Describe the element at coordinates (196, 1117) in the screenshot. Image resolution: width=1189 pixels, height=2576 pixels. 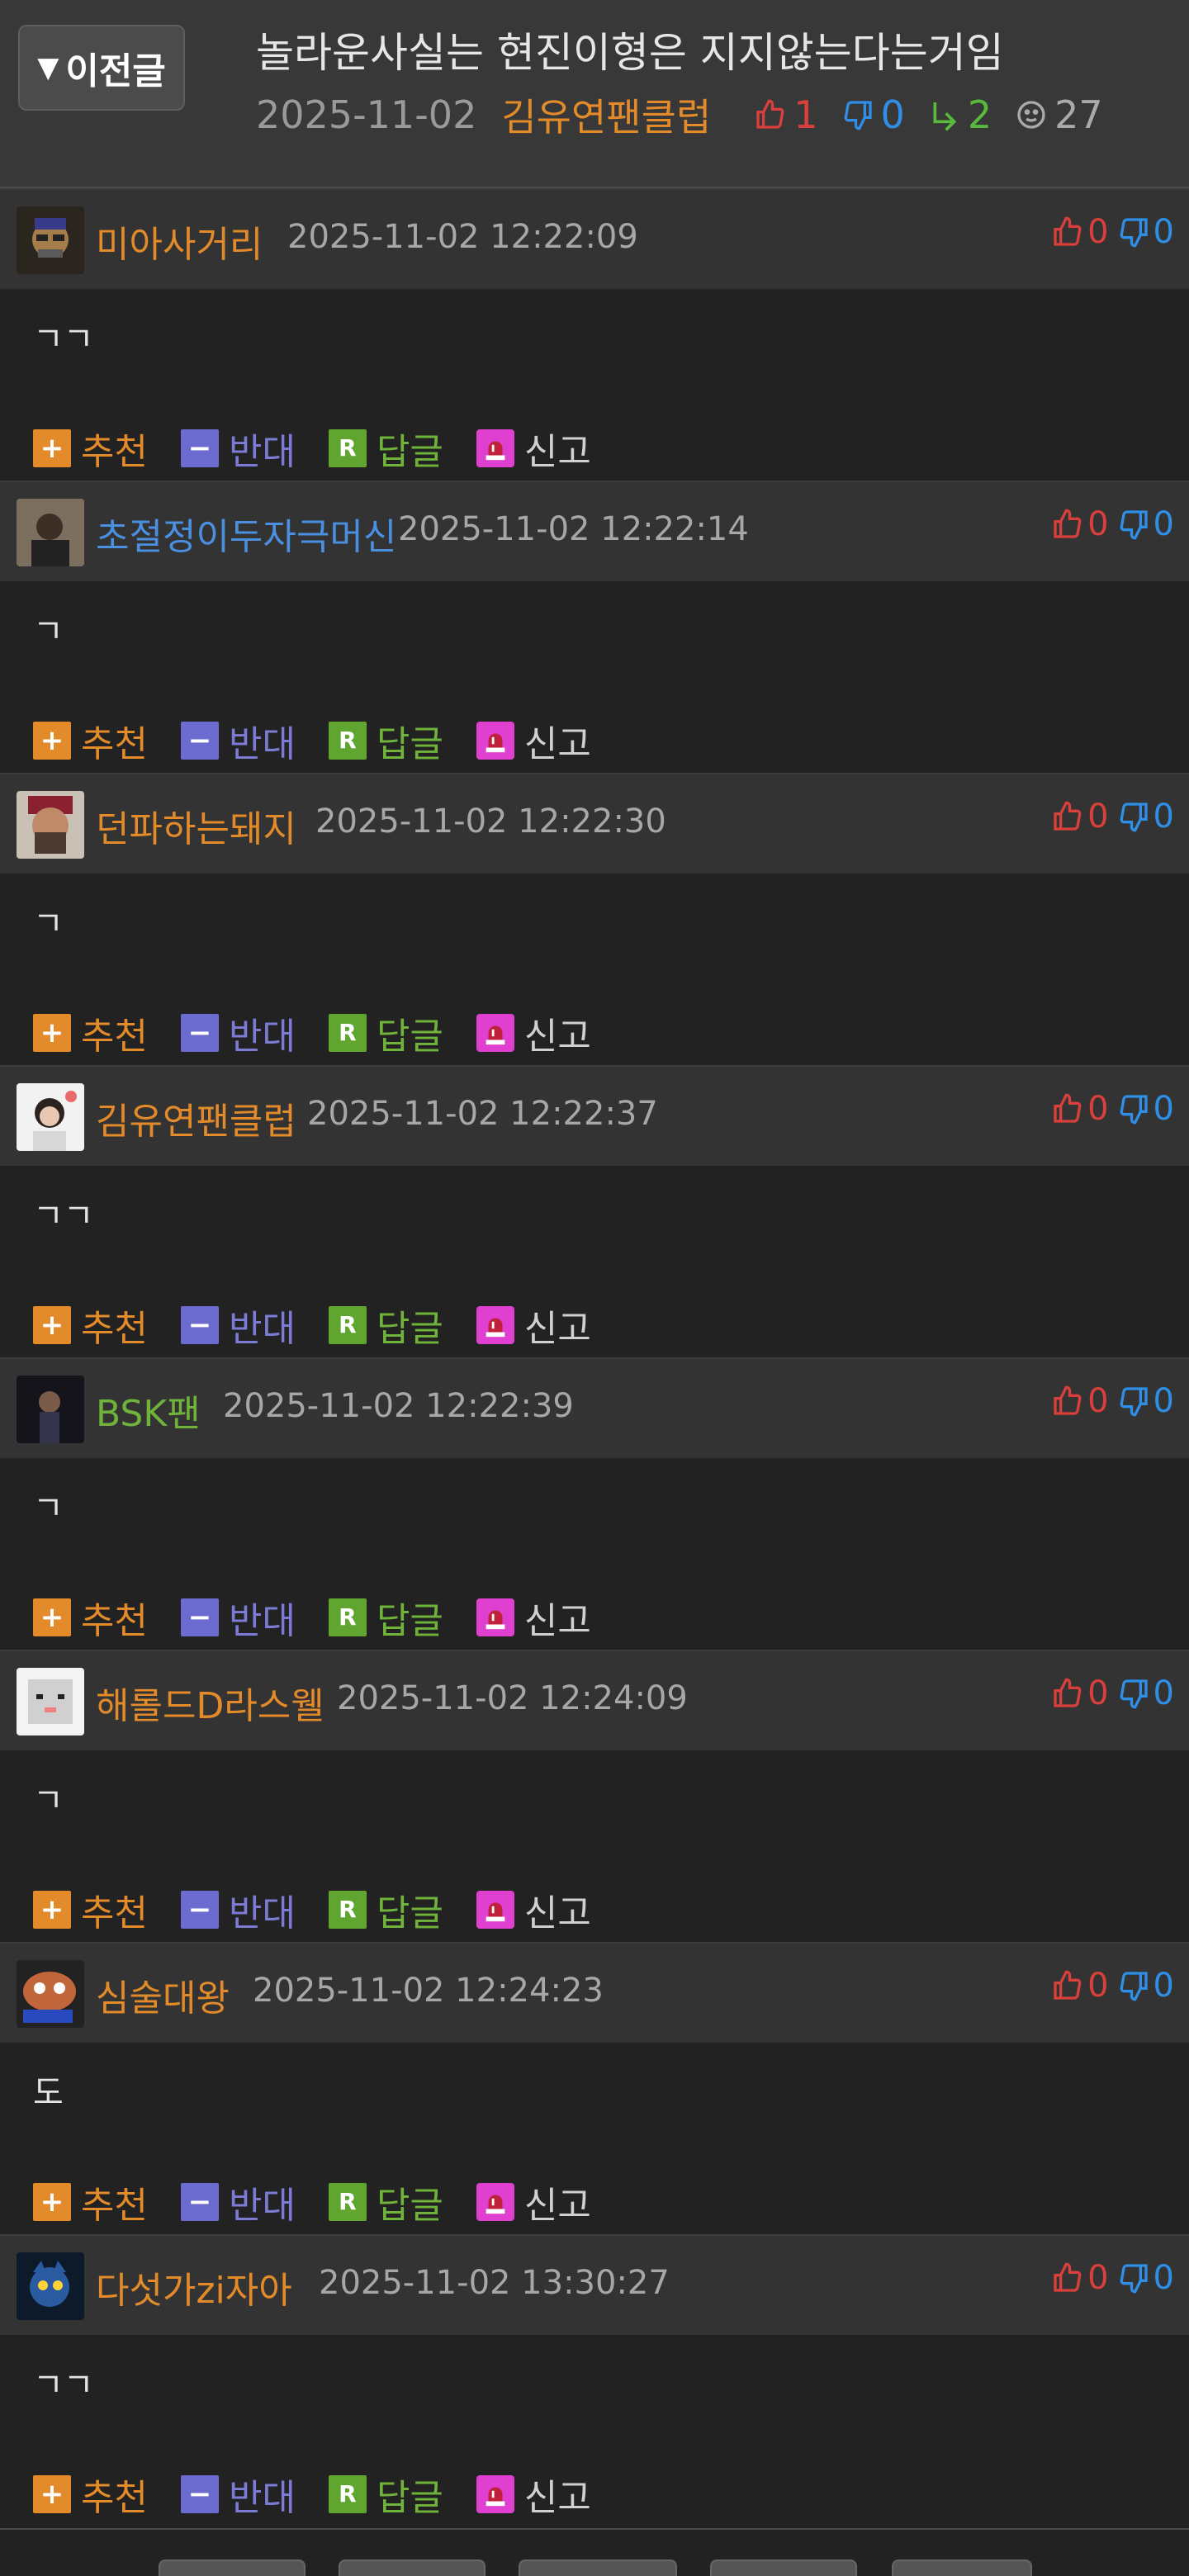
I see `comment-nickname: 김유연팬클럽` at that location.